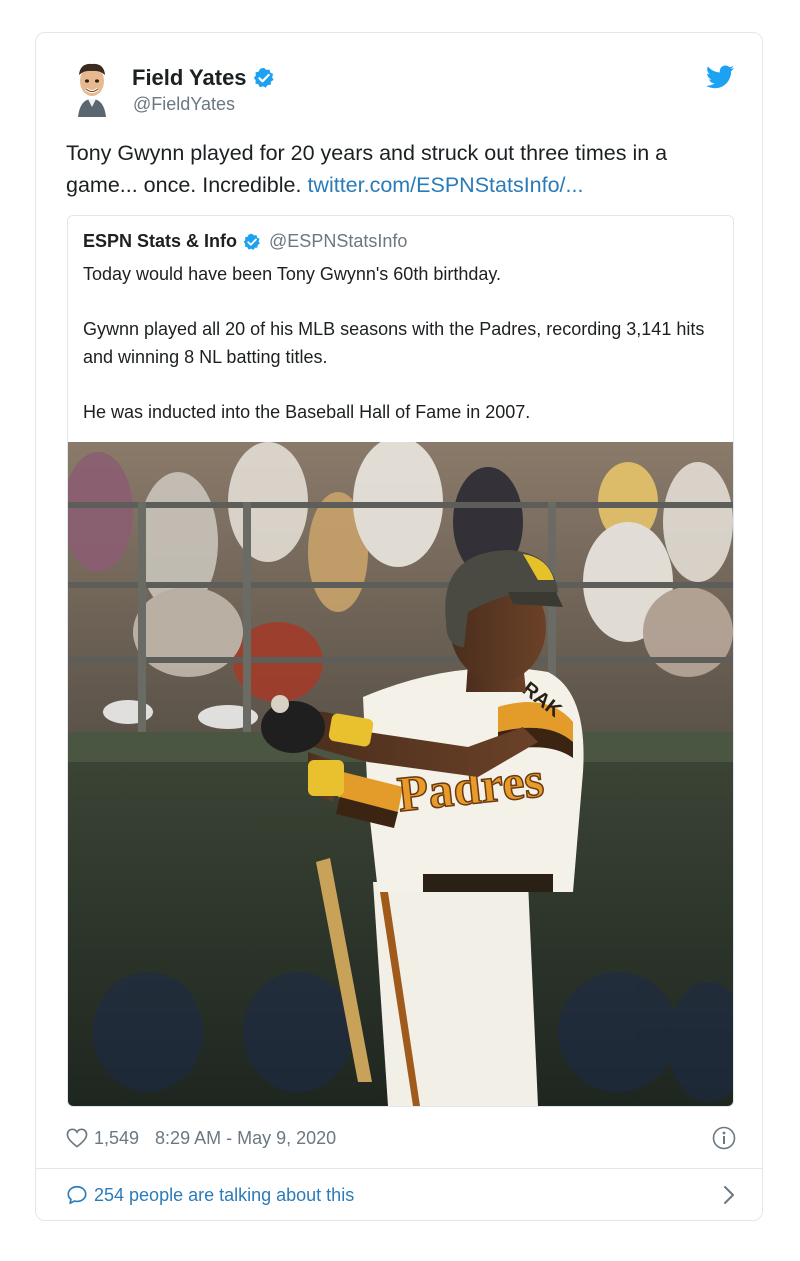  I want to click on chevron-right-icon, so click(729, 1195).